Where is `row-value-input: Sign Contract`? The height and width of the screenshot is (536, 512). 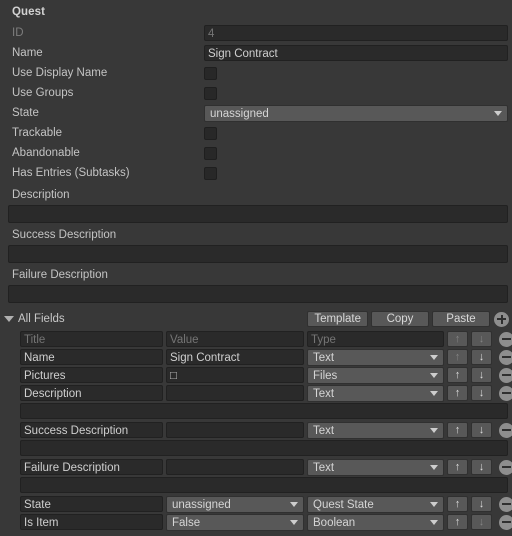
row-value-input: Sign Contract is located at coordinates (235, 357).